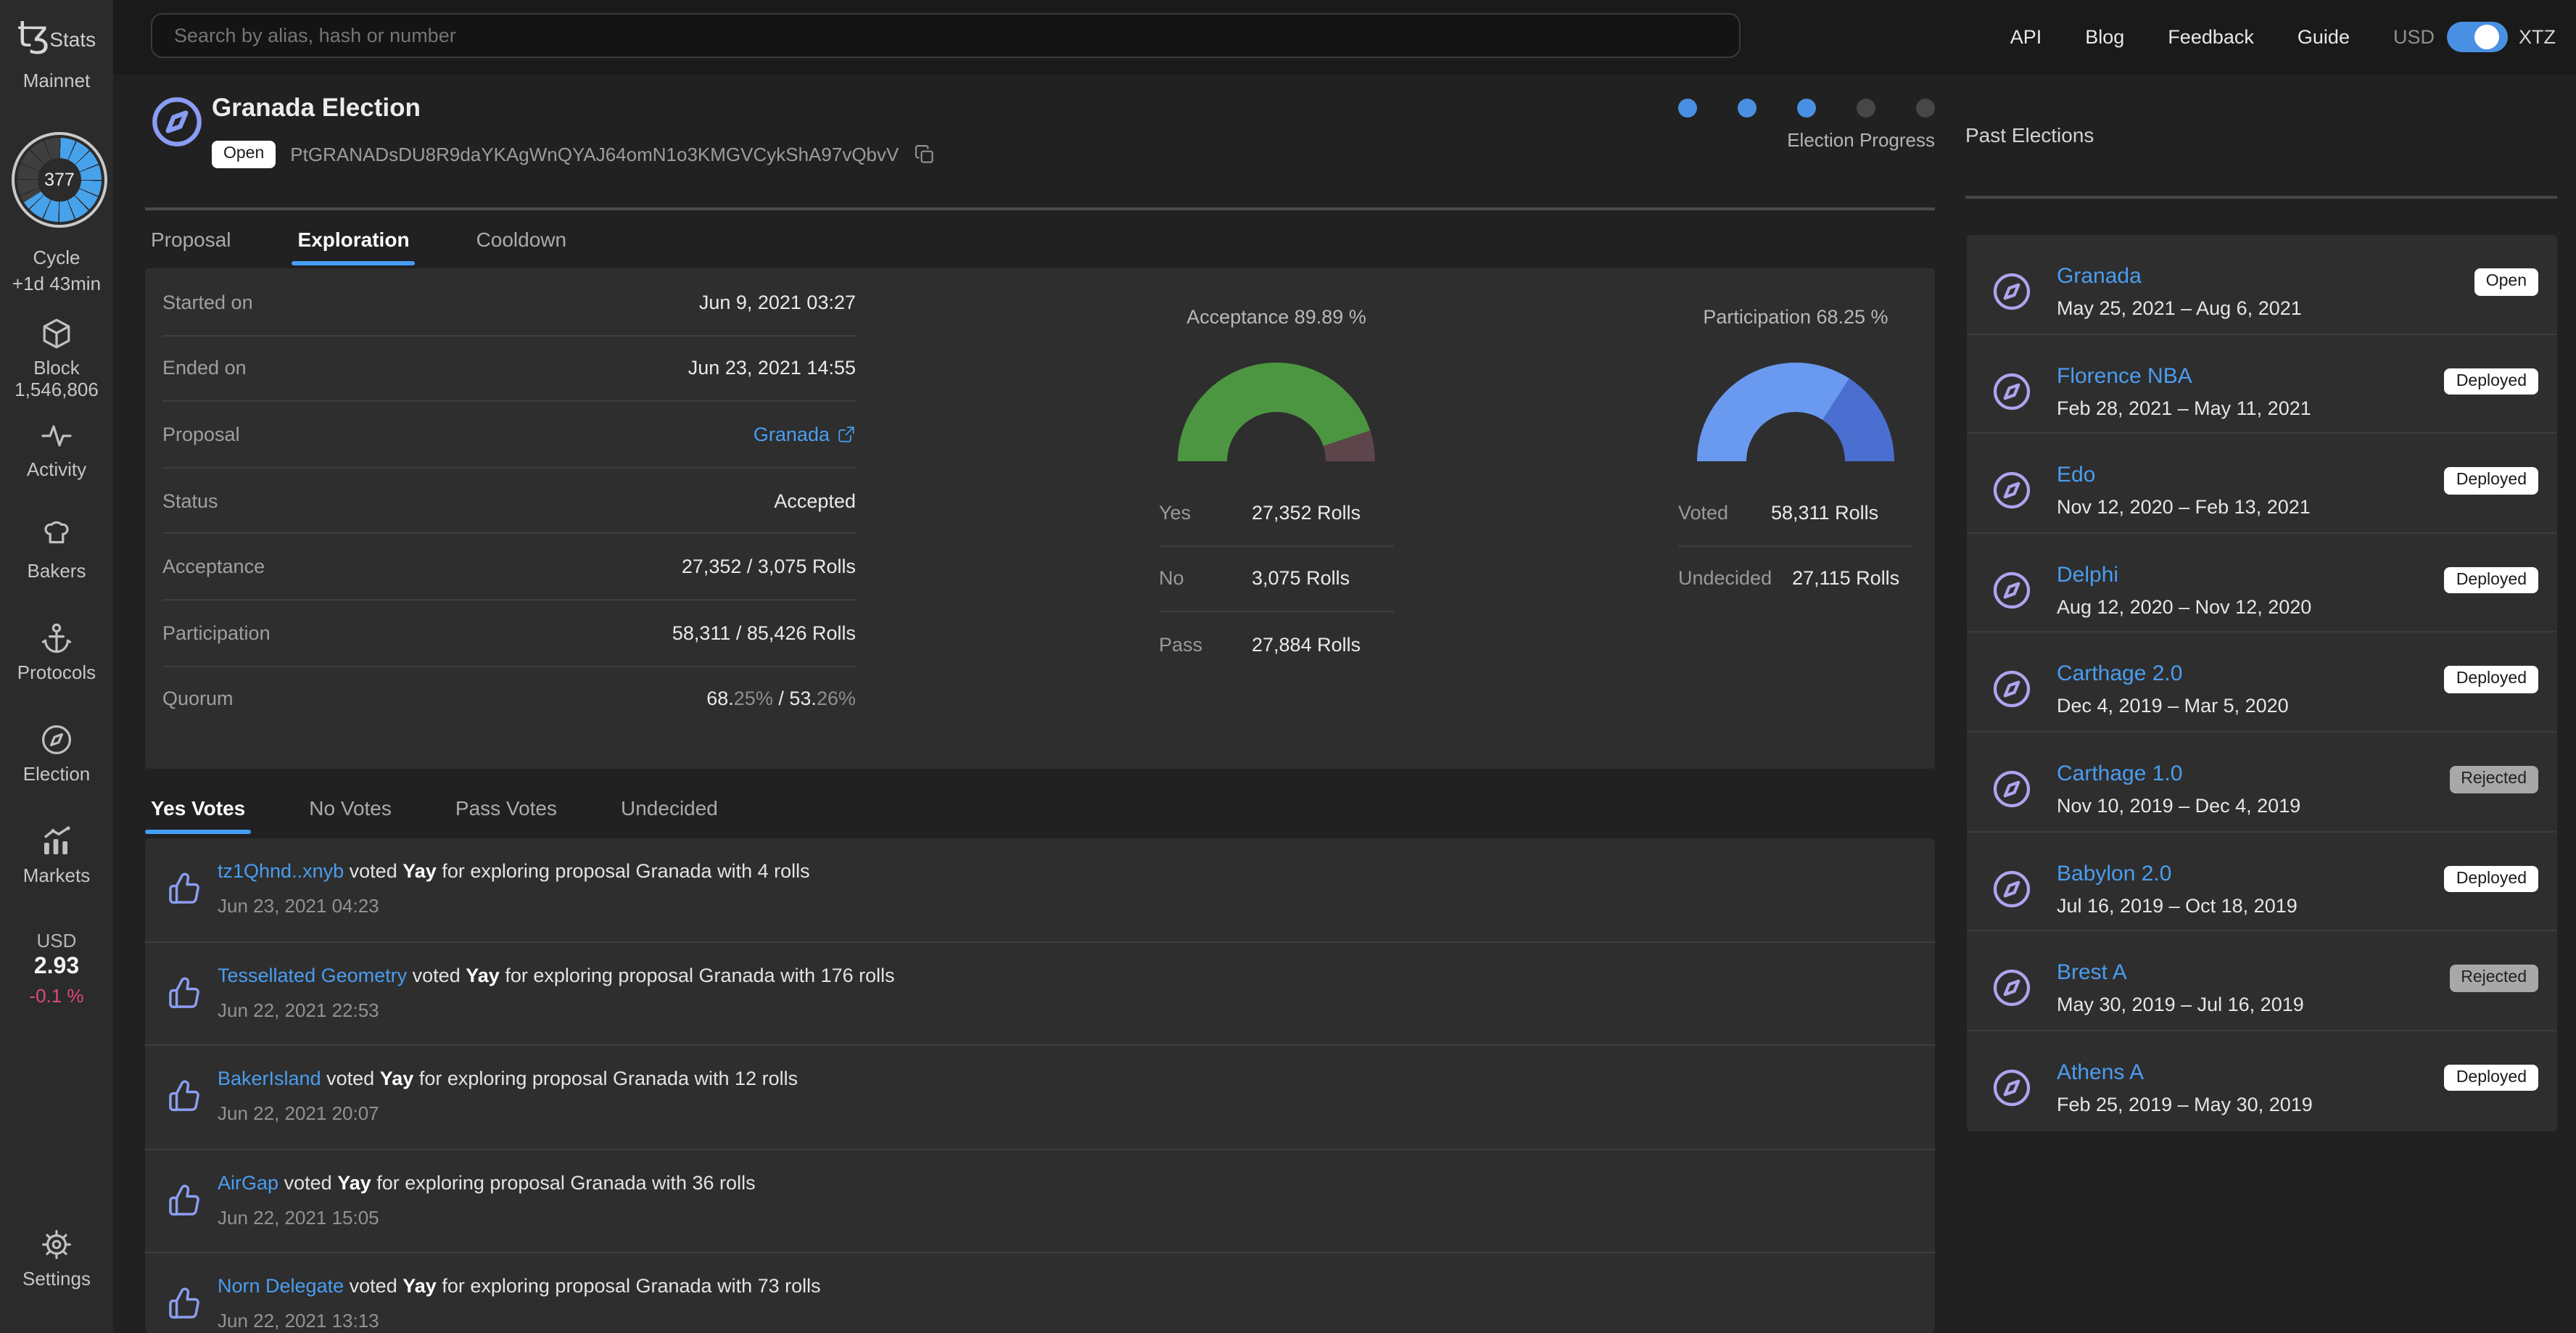 The image size is (2576, 1333). Describe the element at coordinates (72, 39) in the screenshot. I see `brand-name: Stats` at that location.